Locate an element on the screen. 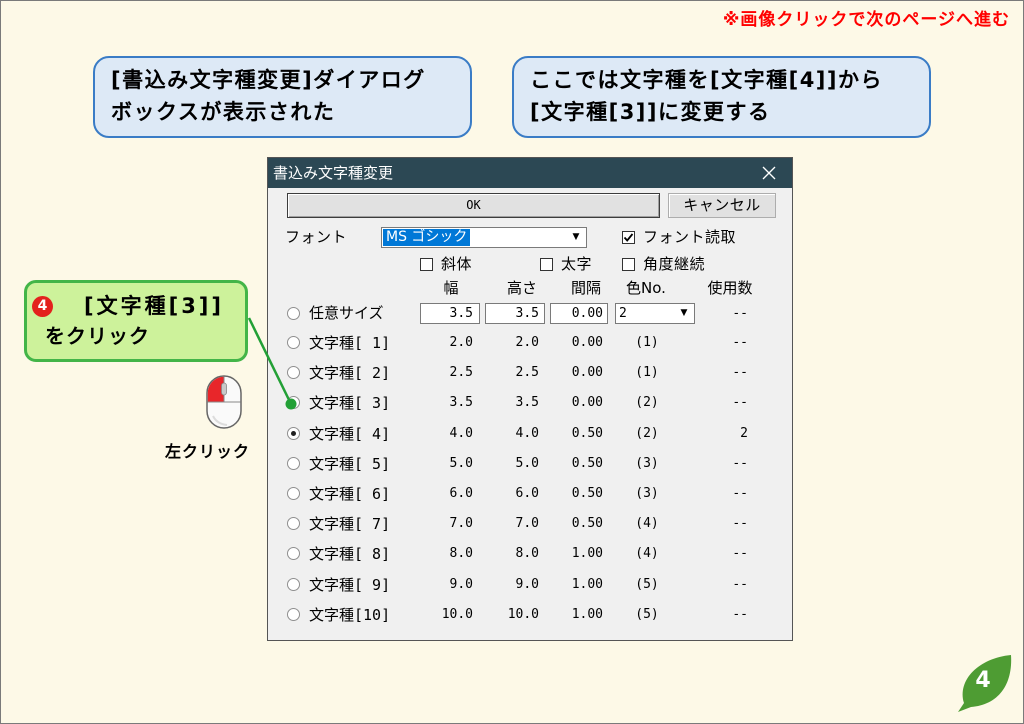 The width and height of the screenshot is (1024, 724). height-value: 9.0 is located at coordinates (527, 584).